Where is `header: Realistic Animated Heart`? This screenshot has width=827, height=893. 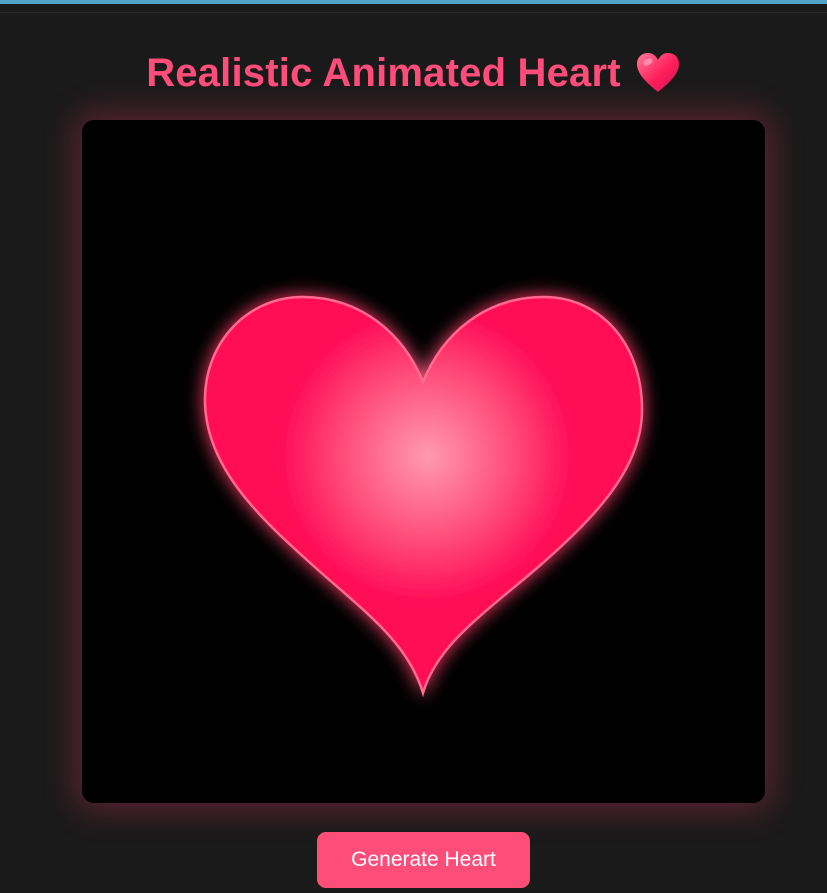
header: Realistic Animated Heart is located at coordinates (413, 73).